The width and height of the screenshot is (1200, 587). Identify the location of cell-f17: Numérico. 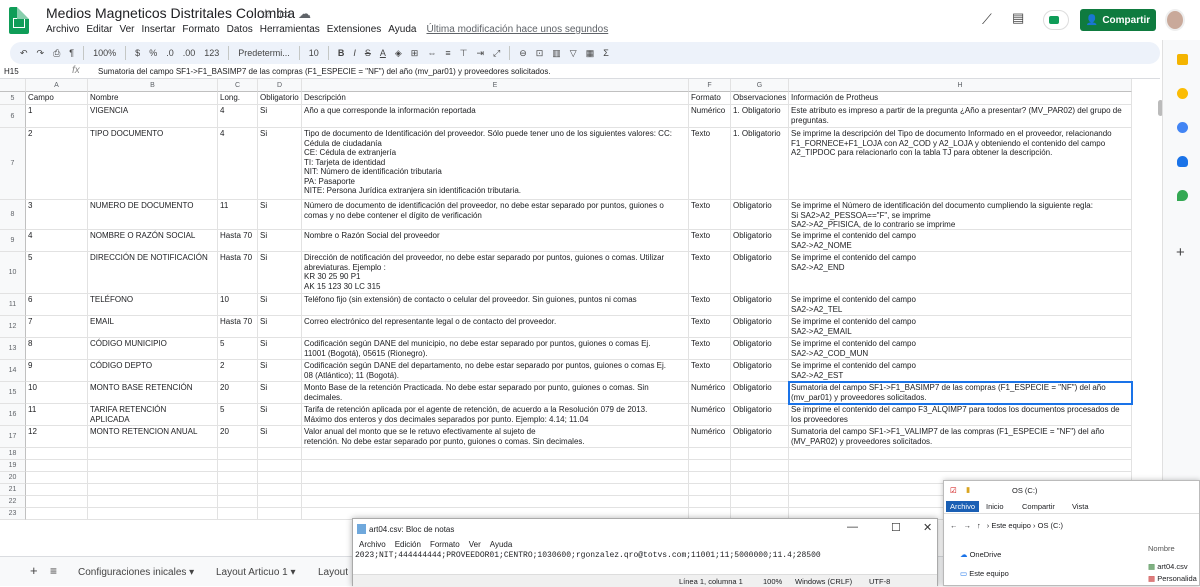
(710, 437).